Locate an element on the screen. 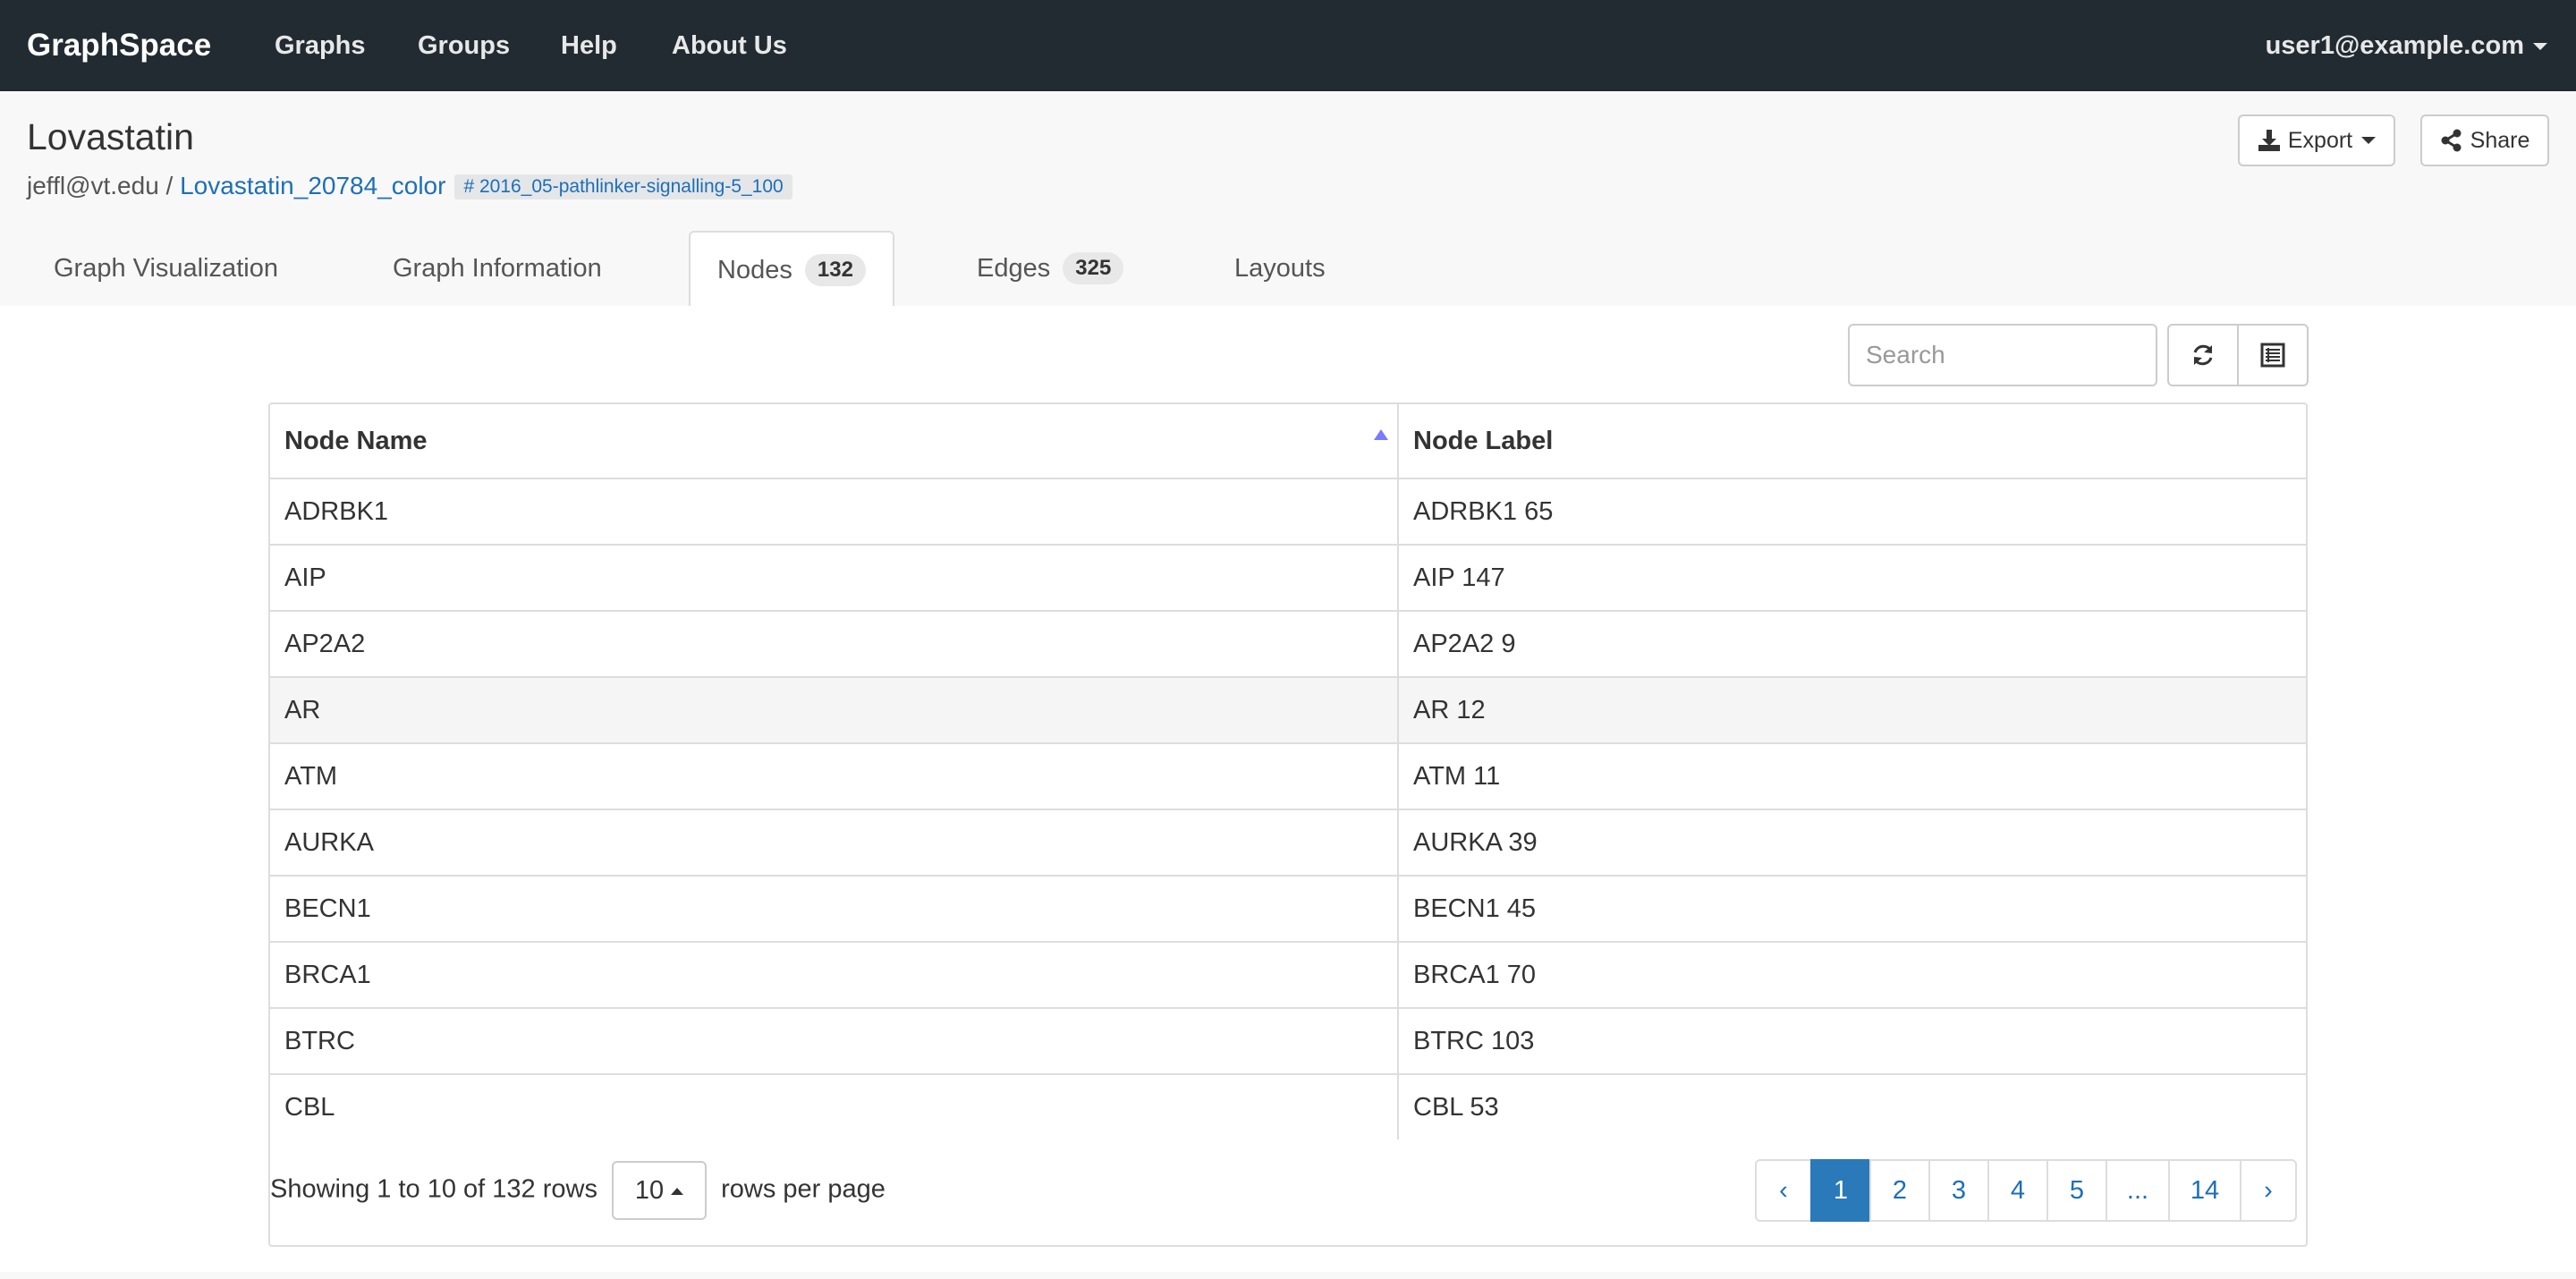  tab-edges: Edges 325 is located at coordinates (1050, 268).